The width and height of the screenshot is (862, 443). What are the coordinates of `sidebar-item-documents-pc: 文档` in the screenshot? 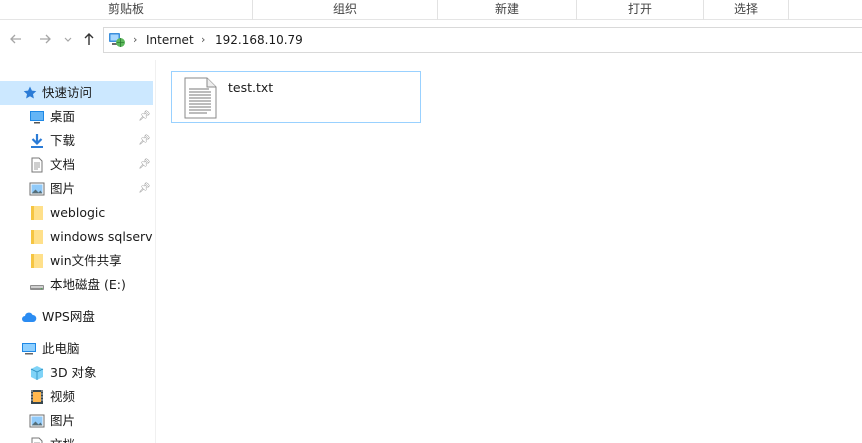 It's located at (76, 438).